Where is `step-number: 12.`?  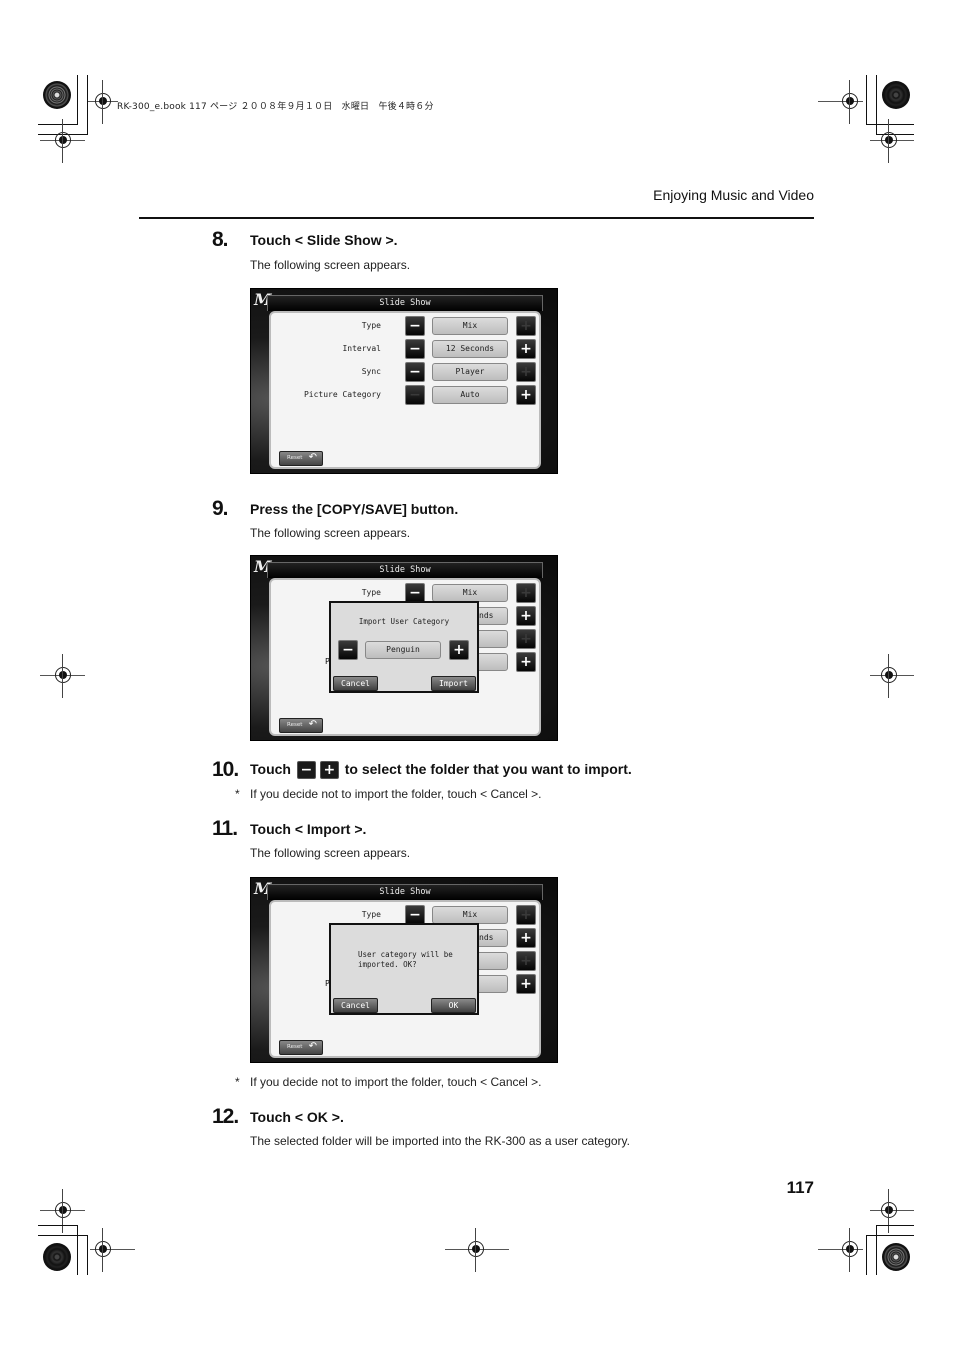
step-number: 12. is located at coordinates (225, 1116).